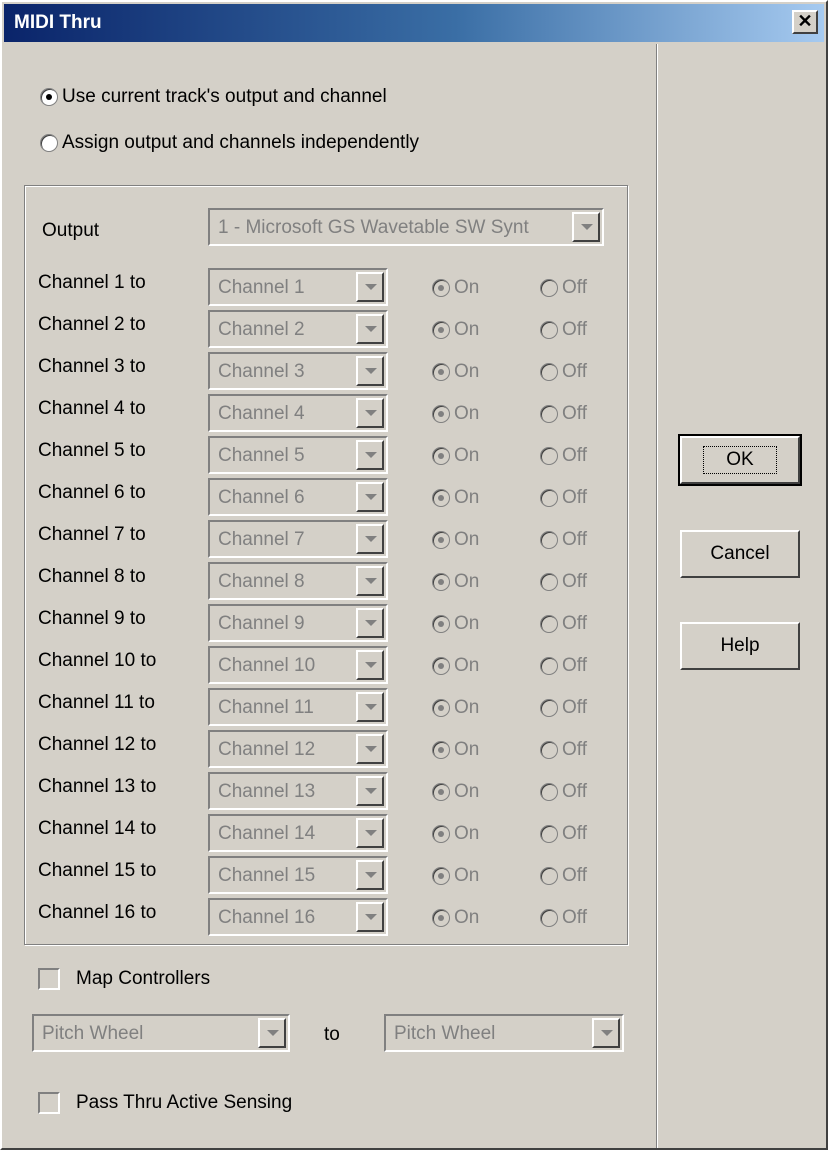 Image resolution: width=828 pixels, height=1150 pixels. Describe the element at coordinates (298, 413) in the screenshot. I see `channel-select: Channel 4` at that location.